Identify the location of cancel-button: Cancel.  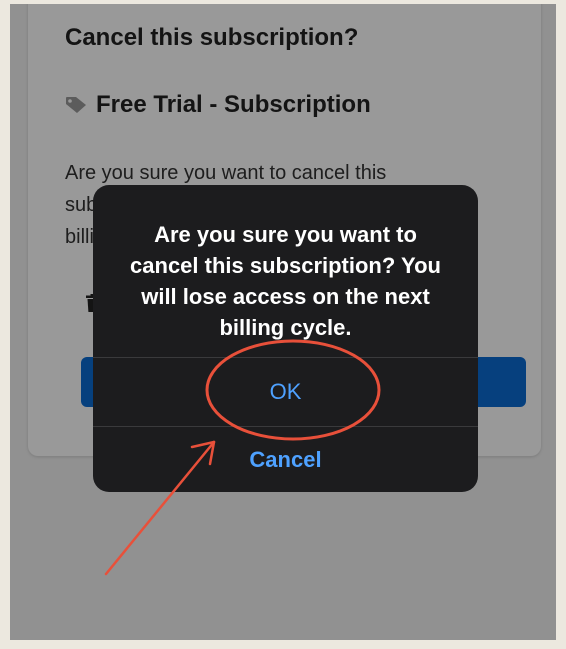
(285, 459).